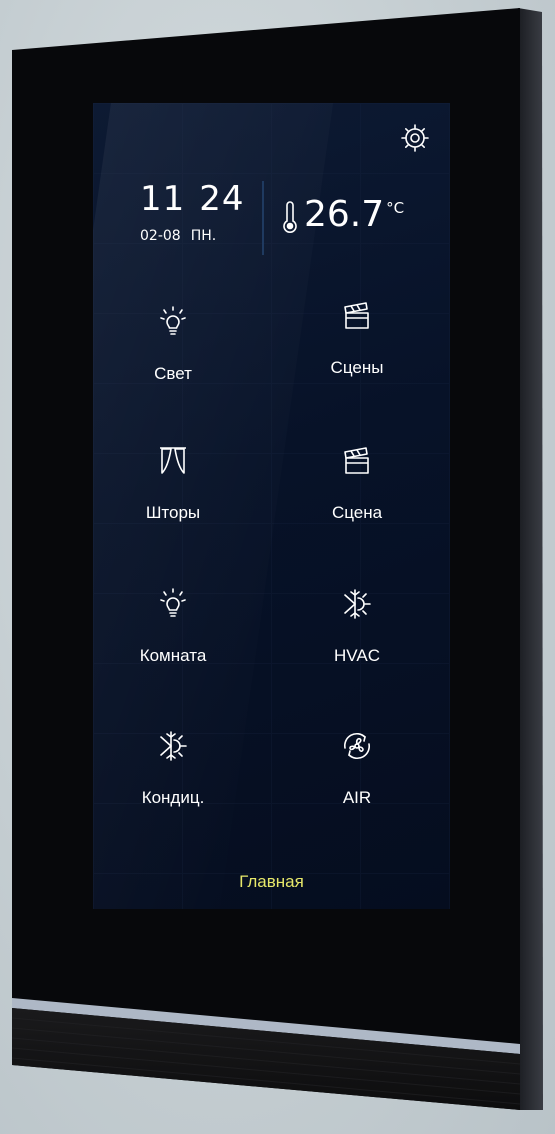  I want to click on clock-widget: 11 24 02-08 ПН., so click(192, 212).